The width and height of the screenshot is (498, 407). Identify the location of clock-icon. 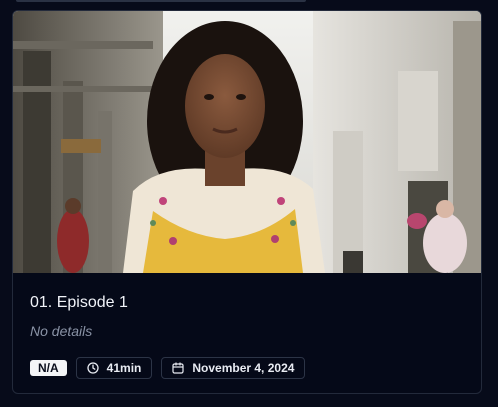
(93, 368).